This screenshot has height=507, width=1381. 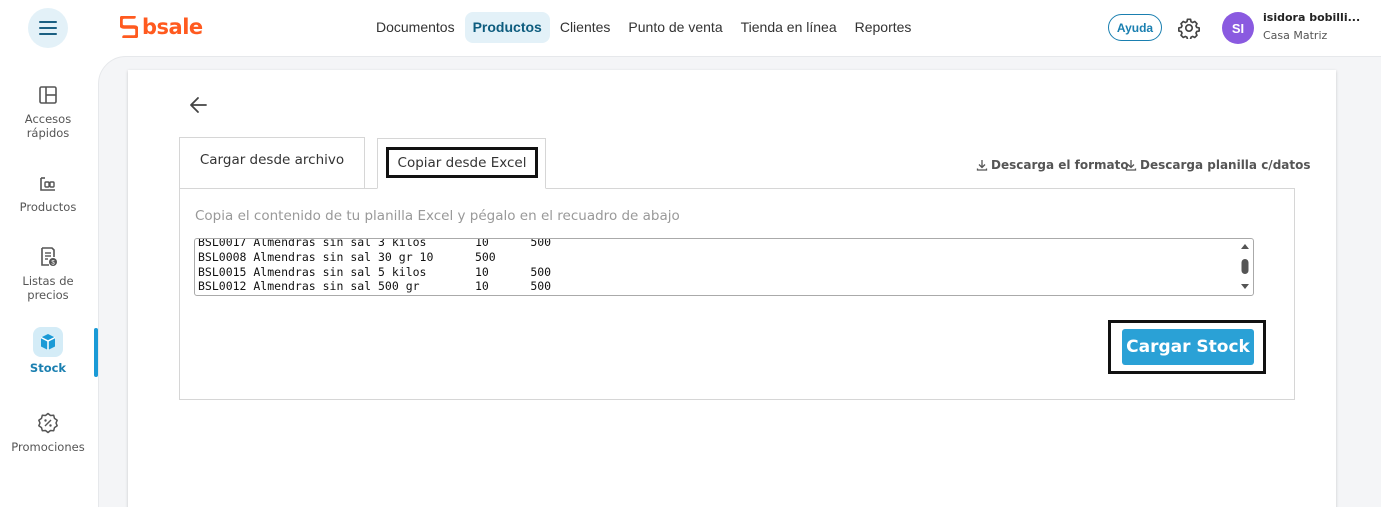 I want to click on avatar: SI, so click(x=1238, y=28).